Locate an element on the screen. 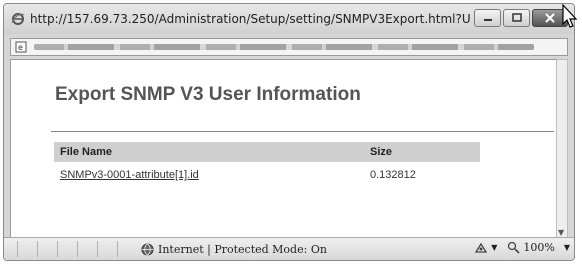 The image size is (582, 265). page-title: Export SNMP V3 User Information is located at coordinates (208, 94).